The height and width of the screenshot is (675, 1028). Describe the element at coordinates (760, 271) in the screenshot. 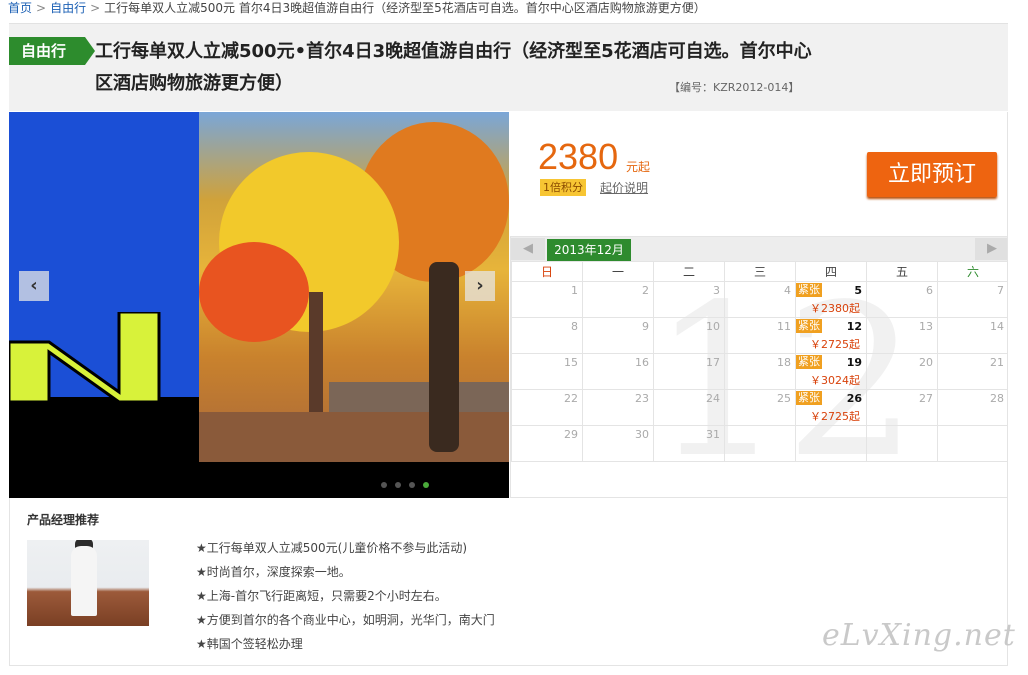

I see `calendar-weekday: 三` at that location.